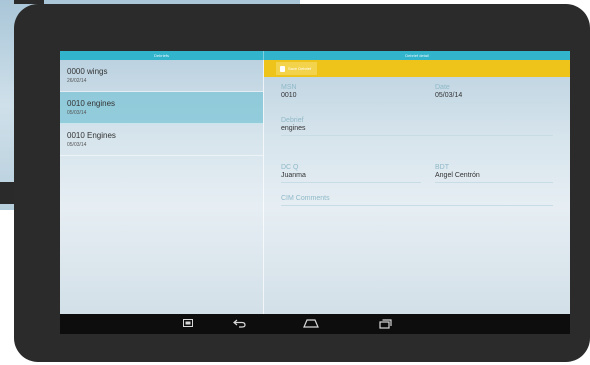  Describe the element at coordinates (289, 87) in the screenshot. I see `msn-label: MSN` at that location.